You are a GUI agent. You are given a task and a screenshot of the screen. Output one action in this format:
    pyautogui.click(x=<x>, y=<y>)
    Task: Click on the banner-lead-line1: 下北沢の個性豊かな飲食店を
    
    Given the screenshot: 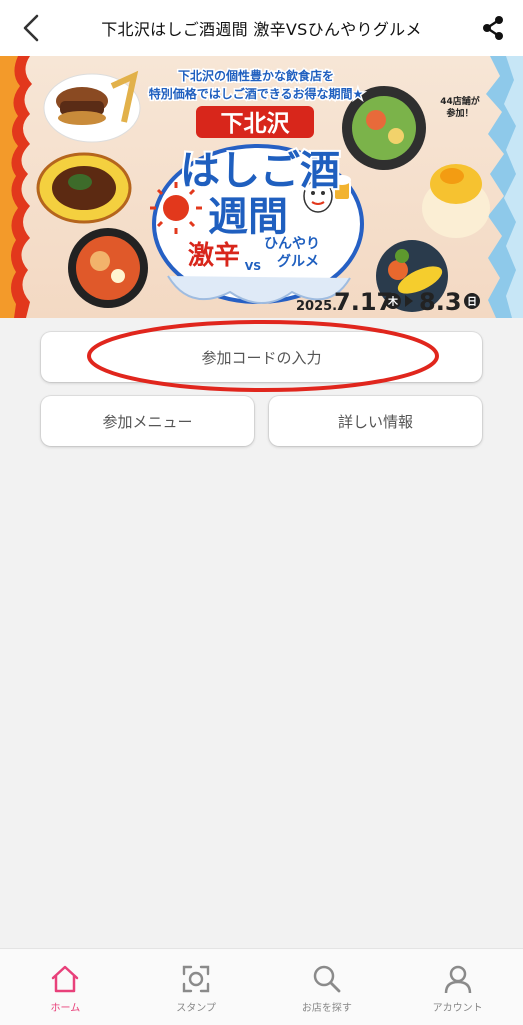 What is the action you would take?
    pyautogui.click(x=256, y=75)
    